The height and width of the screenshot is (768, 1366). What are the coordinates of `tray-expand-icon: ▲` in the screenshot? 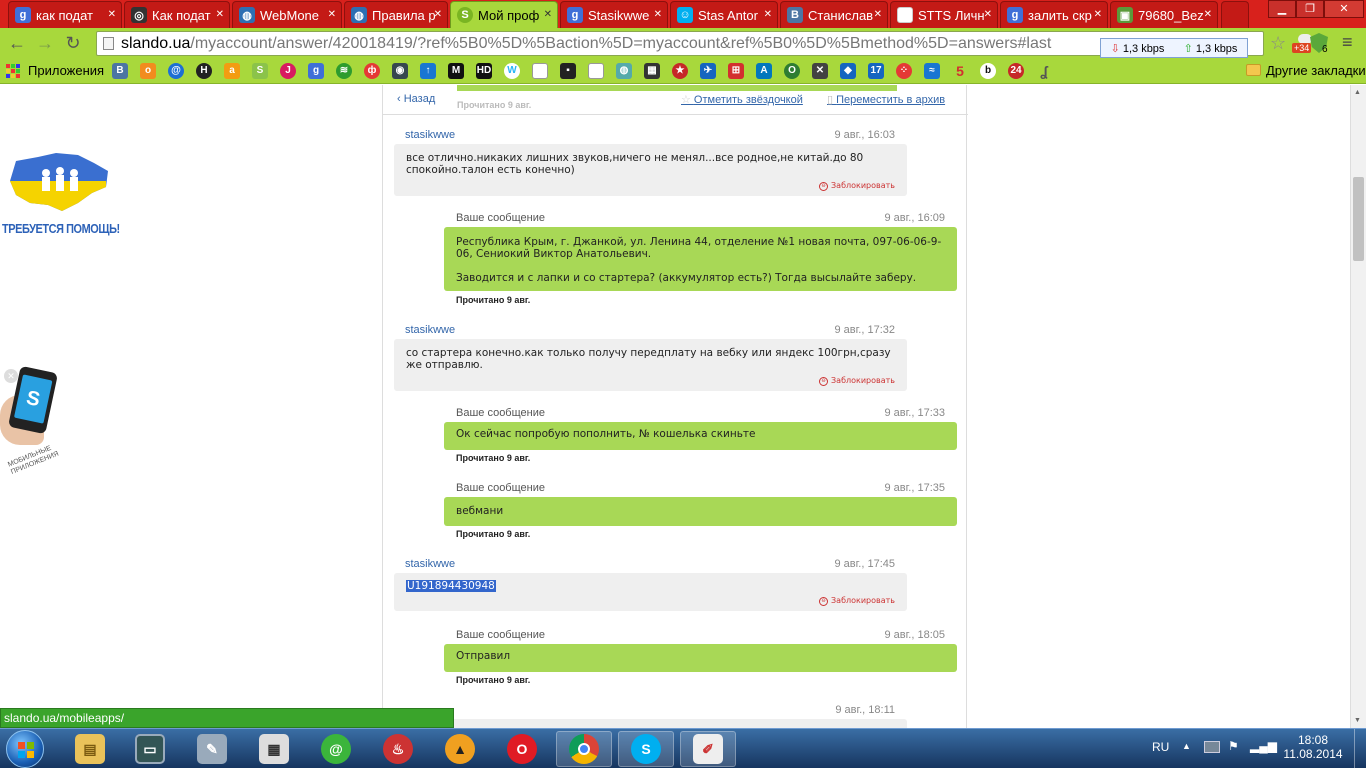 It's located at (1186, 746).